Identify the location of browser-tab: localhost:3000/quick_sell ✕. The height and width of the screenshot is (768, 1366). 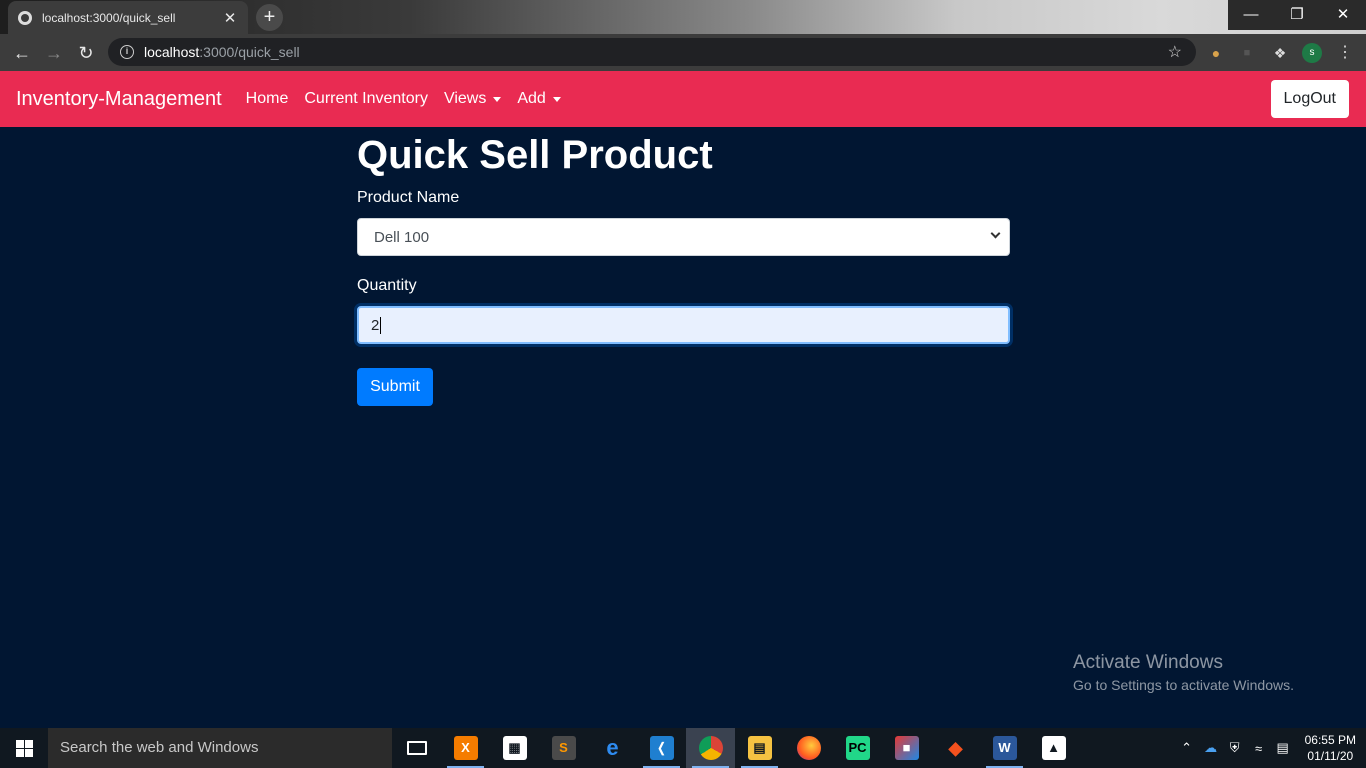
(128, 17).